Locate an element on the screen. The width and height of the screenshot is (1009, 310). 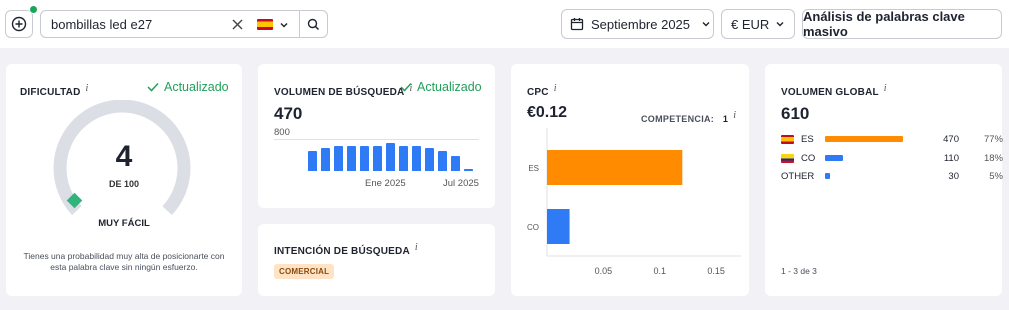
currency-label: € EUR is located at coordinates (750, 24).